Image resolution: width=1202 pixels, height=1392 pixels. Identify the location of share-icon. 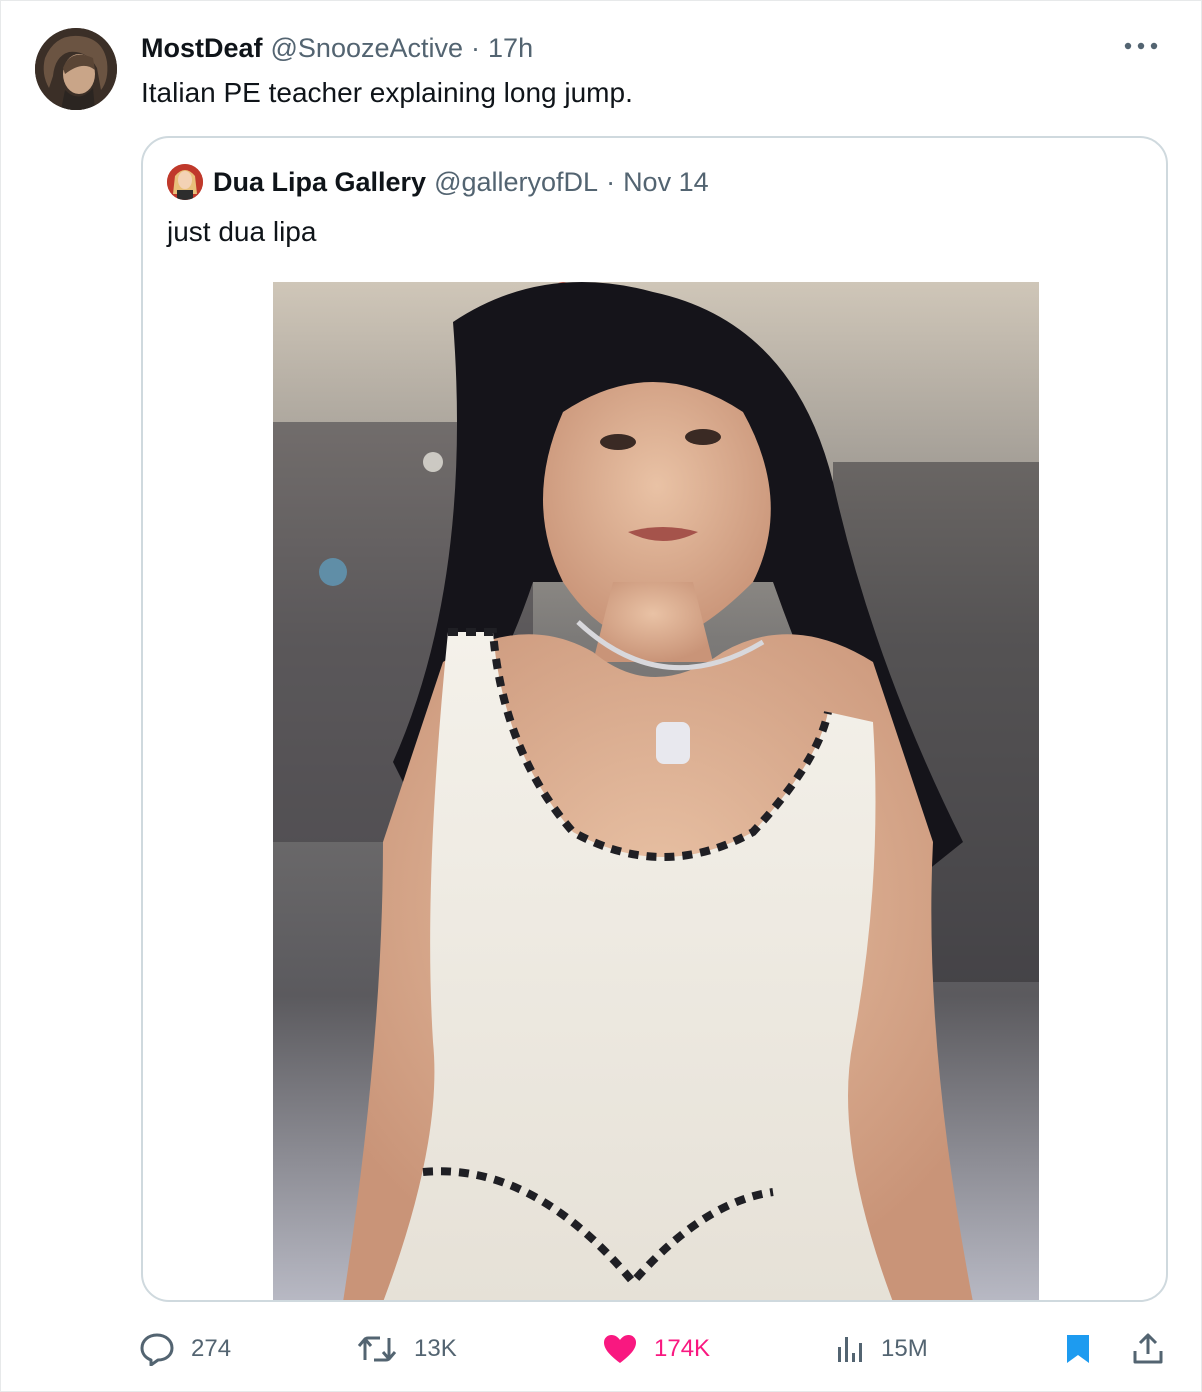
(1148, 1348).